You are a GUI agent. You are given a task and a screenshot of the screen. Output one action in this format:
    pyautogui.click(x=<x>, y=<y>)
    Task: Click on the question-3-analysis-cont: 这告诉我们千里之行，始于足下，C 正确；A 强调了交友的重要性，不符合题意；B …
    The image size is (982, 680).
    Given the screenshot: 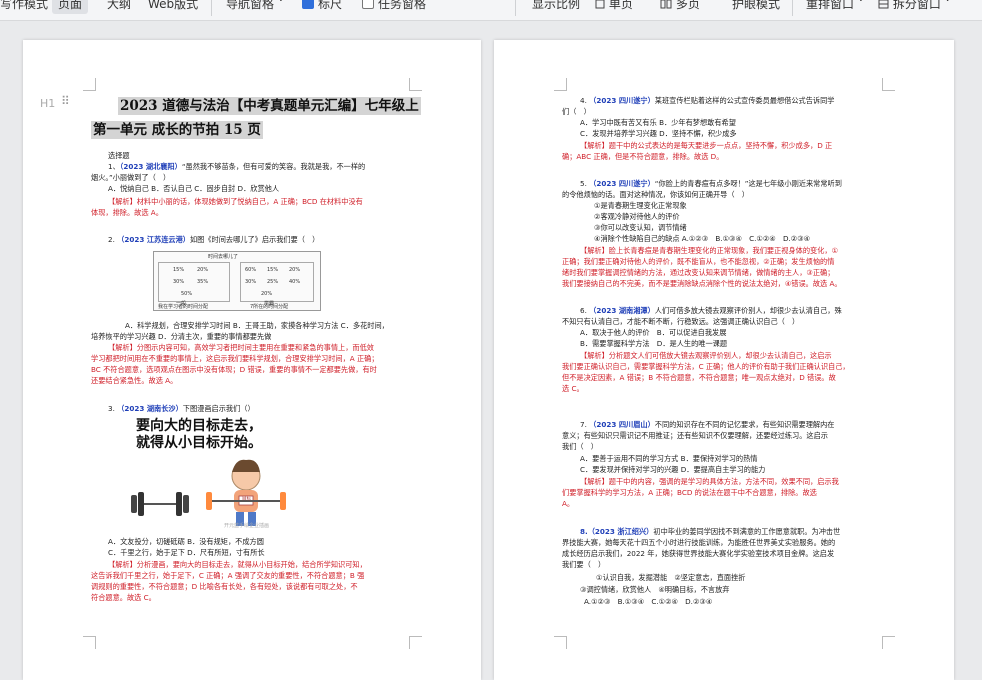 What is the action you would take?
    pyautogui.click(x=228, y=575)
    